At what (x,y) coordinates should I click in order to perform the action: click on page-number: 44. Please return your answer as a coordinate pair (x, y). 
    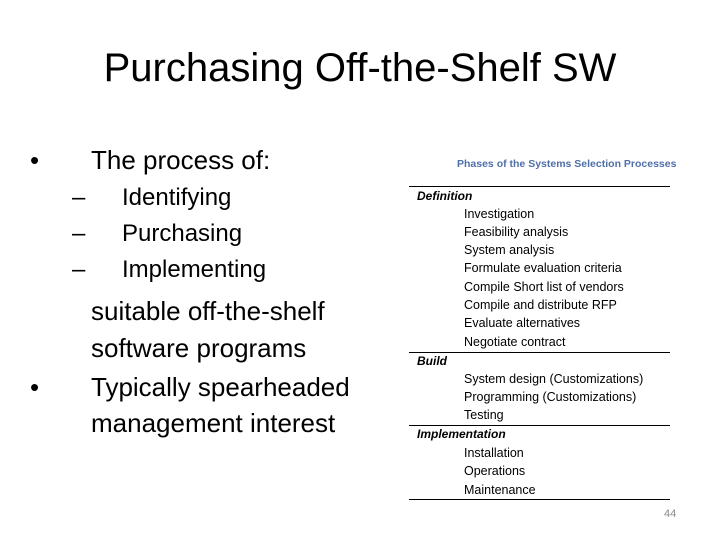
    Looking at the image, I should click on (670, 514).